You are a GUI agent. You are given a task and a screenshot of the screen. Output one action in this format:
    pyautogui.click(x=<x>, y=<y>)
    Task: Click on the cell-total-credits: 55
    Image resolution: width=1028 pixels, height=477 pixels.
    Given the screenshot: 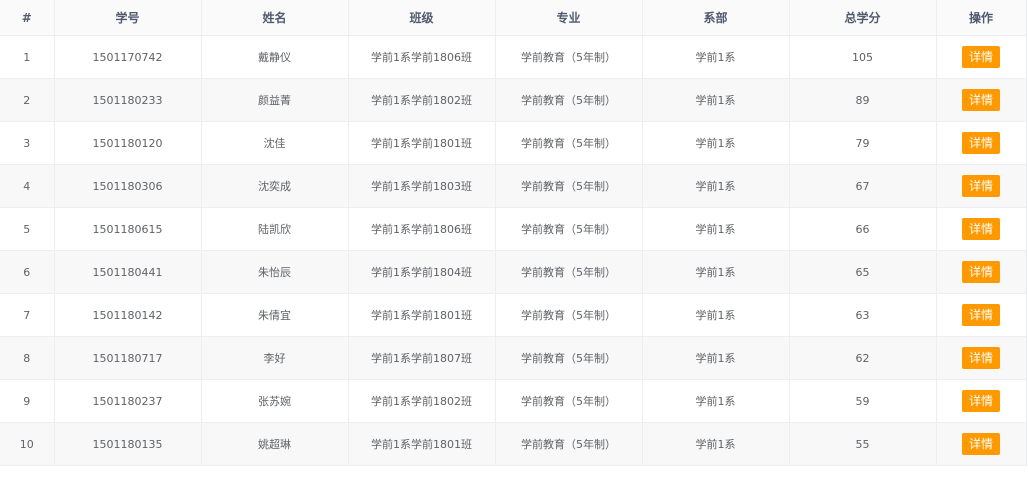 What is the action you would take?
    pyautogui.click(x=863, y=444)
    